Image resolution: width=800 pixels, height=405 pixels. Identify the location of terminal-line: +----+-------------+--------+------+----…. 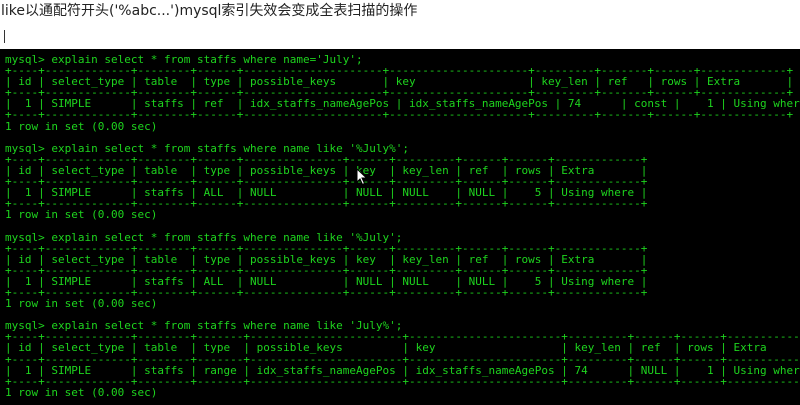
(399, 115).